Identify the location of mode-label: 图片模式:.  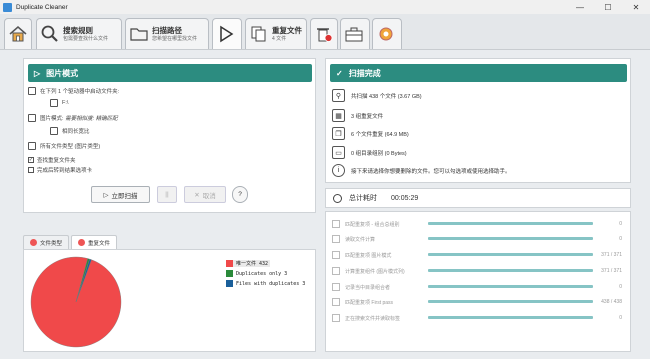
(52, 119).